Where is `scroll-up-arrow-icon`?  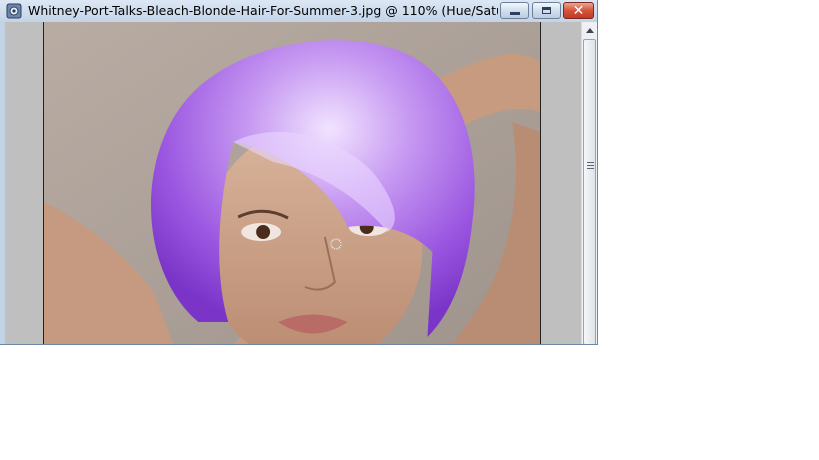
scroll-up-arrow-icon is located at coordinates (590, 30).